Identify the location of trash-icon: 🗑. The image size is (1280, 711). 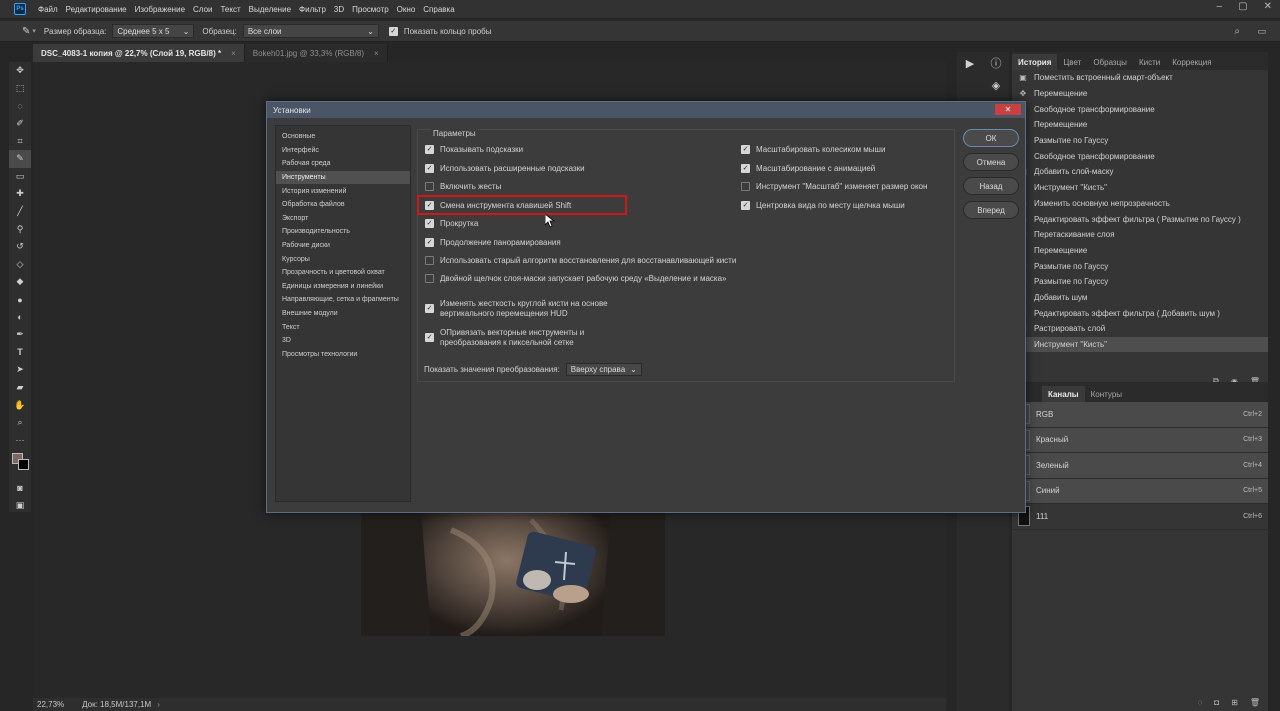
(1255, 702).